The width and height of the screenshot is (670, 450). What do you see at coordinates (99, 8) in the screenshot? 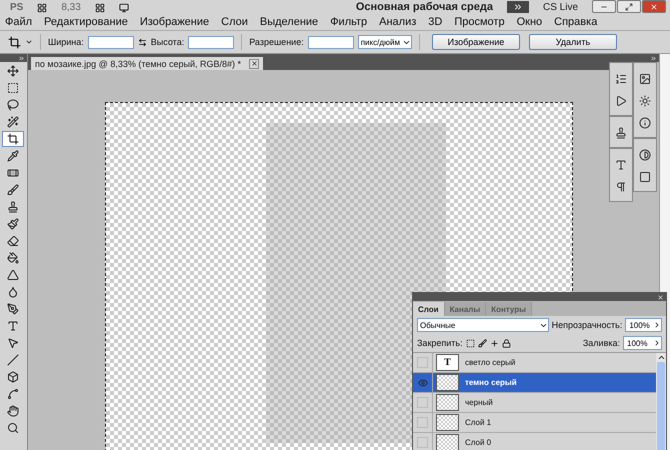
I see `arrange-icon` at bounding box center [99, 8].